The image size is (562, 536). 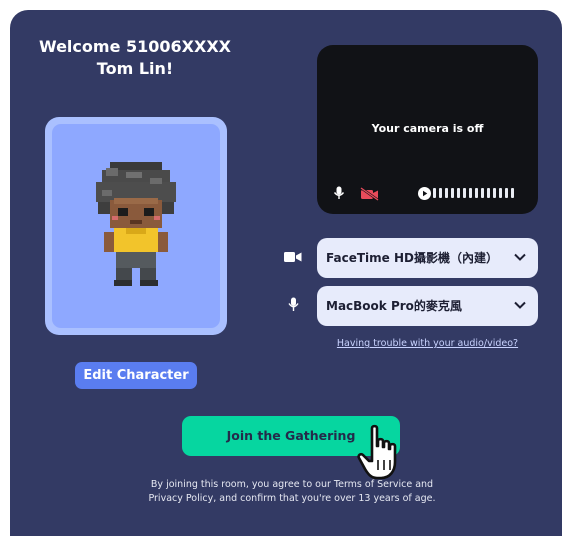 I want to click on camera-off-icon, so click(x=370, y=194).